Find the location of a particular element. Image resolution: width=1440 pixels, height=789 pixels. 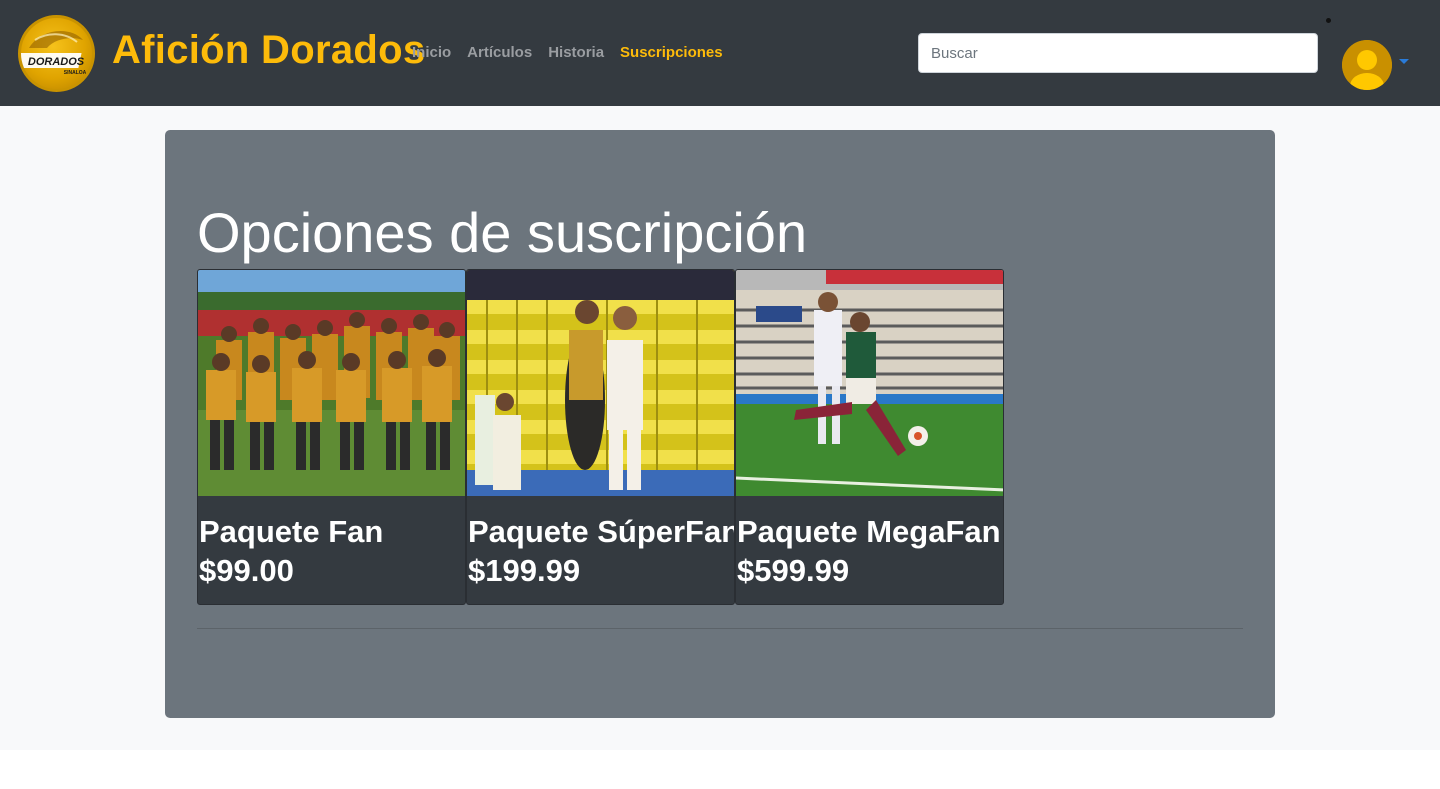

brand-title: Afición Dorados is located at coordinates (268, 50).